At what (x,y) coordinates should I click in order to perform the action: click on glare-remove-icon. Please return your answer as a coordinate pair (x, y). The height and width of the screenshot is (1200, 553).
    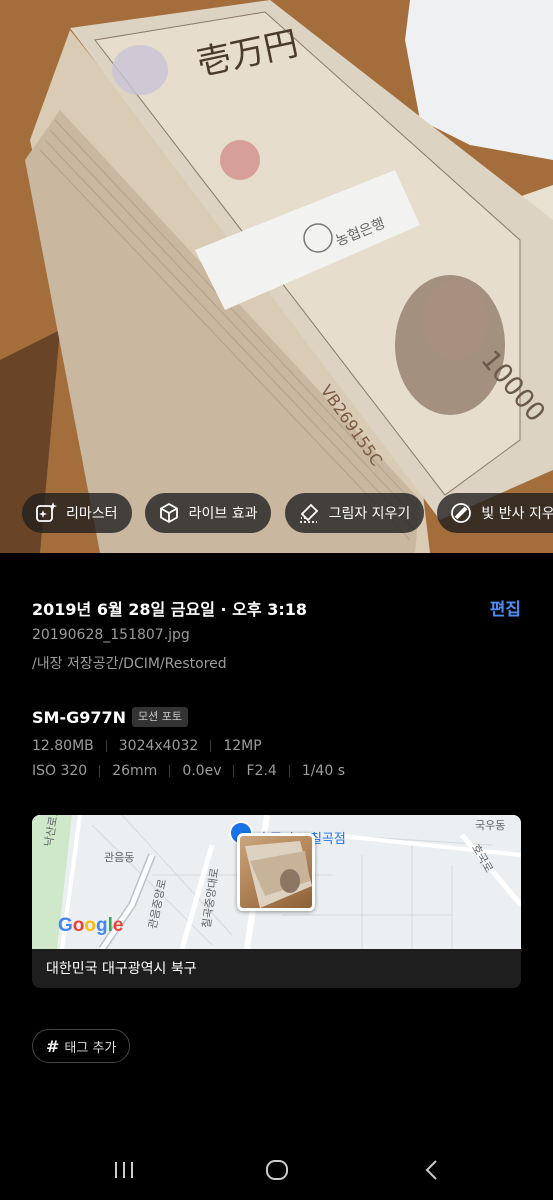
    Looking at the image, I should click on (461, 513).